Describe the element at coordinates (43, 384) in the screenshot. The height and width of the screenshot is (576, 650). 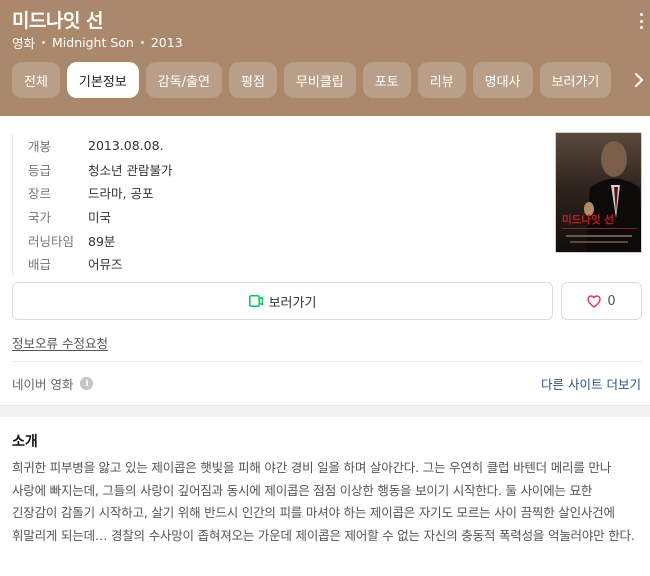
I see `source-name: 네이버 영화` at that location.